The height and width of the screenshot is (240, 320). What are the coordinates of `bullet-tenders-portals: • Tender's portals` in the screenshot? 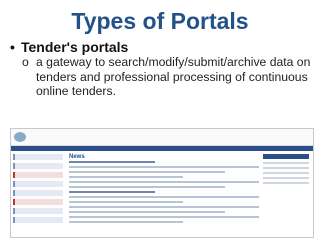 It's located at (69, 47).